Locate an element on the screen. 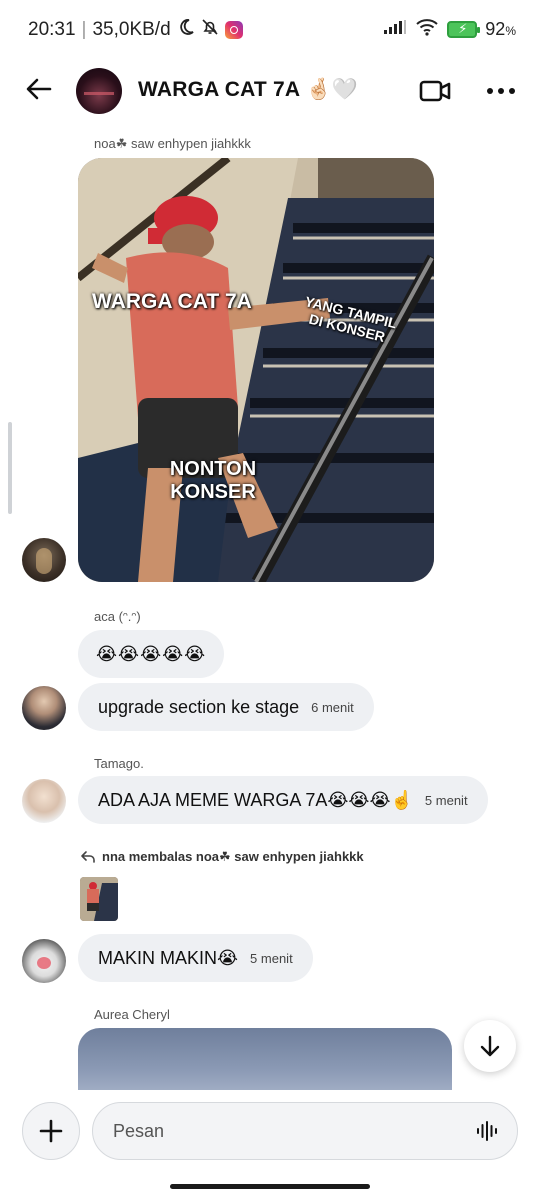 This screenshot has width=540, height=1200. video-call-button is located at coordinates (435, 91).